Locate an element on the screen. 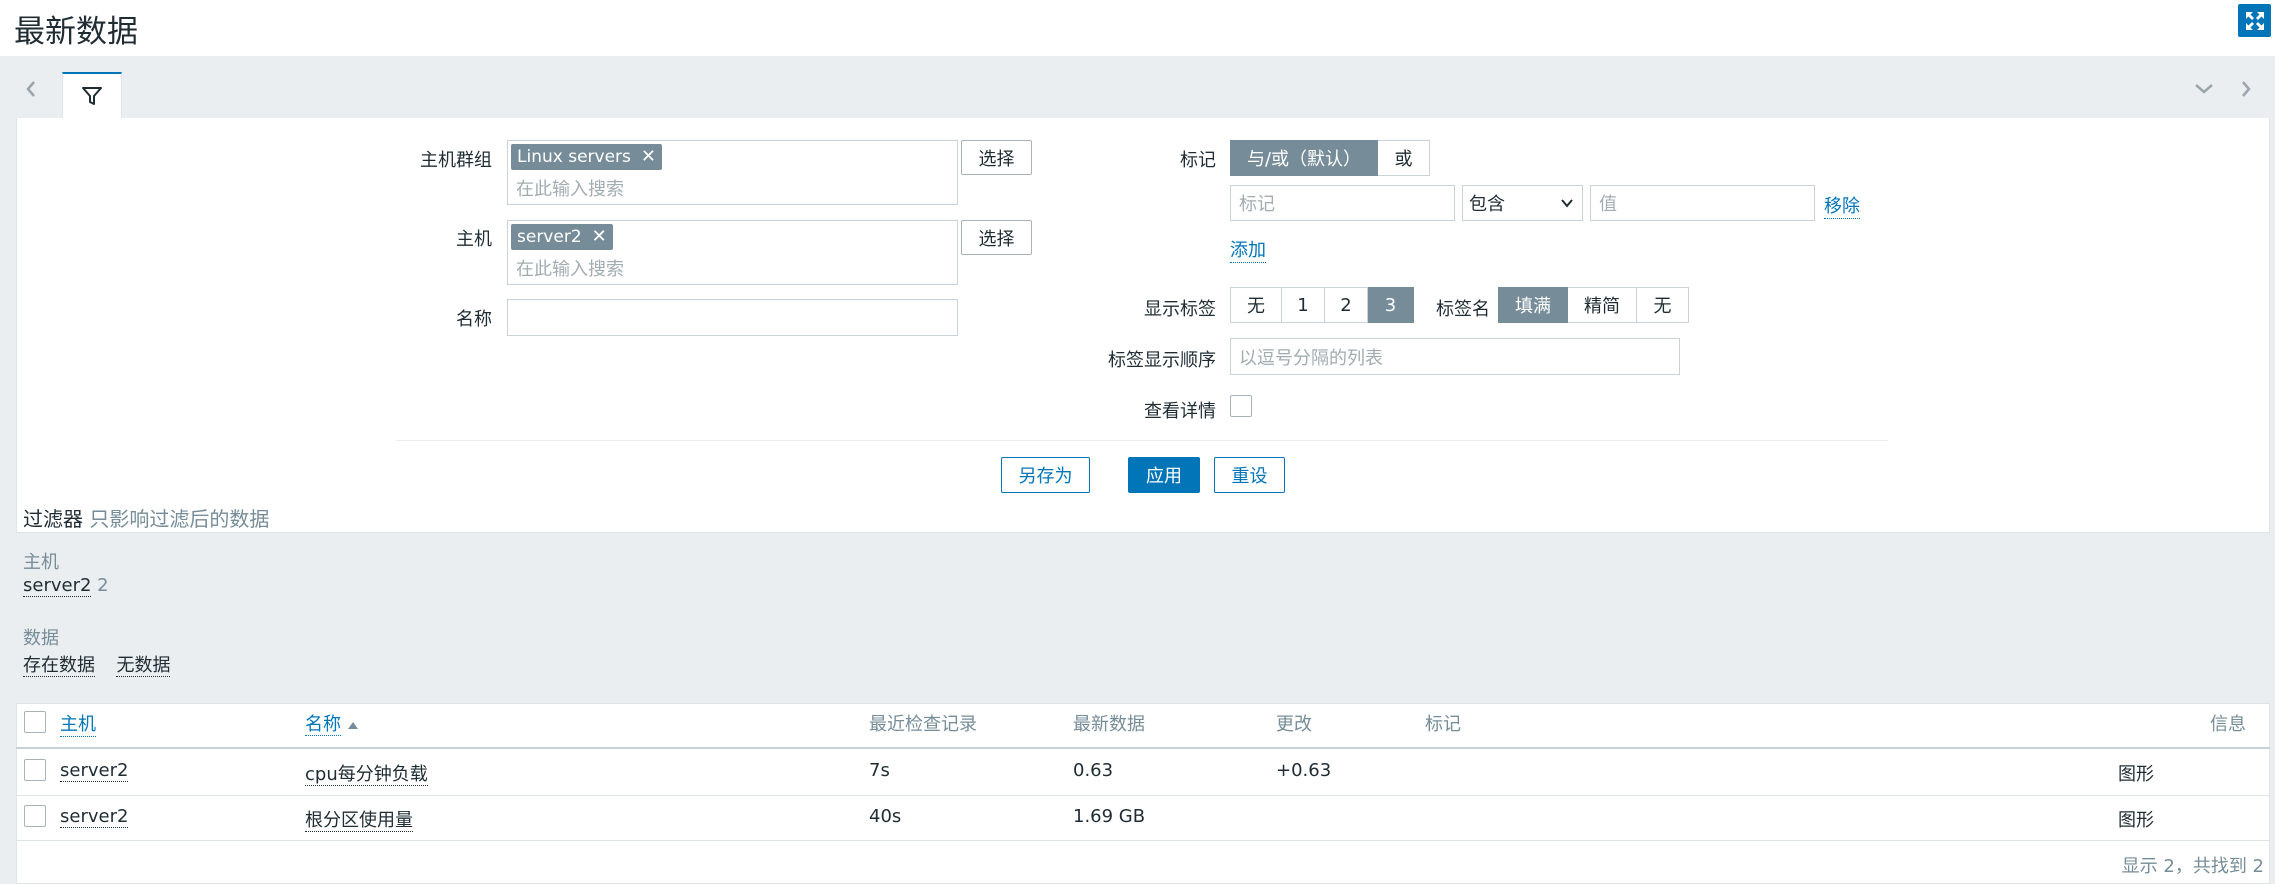 The height and width of the screenshot is (884, 2275). host-group-chip: Linux servers ✕ is located at coordinates (586, 157).